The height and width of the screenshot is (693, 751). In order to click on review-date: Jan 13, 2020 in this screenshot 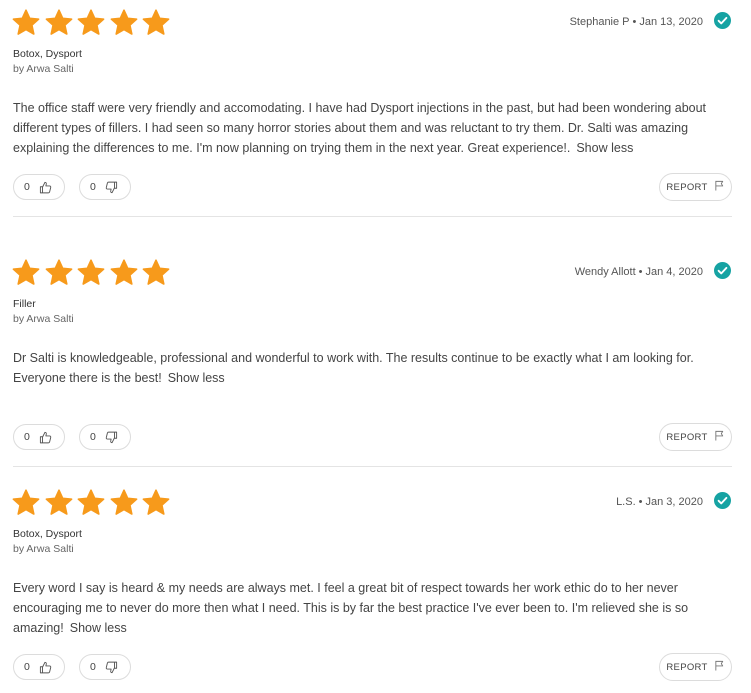, I will do `click(671, 22)`.